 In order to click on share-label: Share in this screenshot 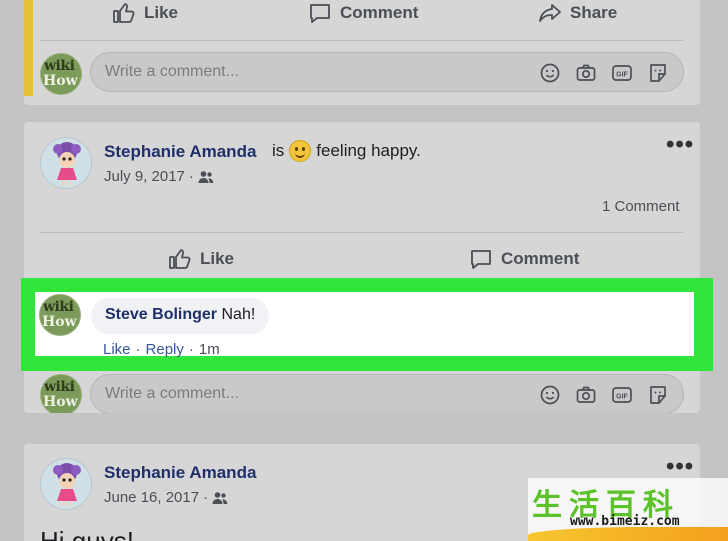, I will do `click(594, 12)`.